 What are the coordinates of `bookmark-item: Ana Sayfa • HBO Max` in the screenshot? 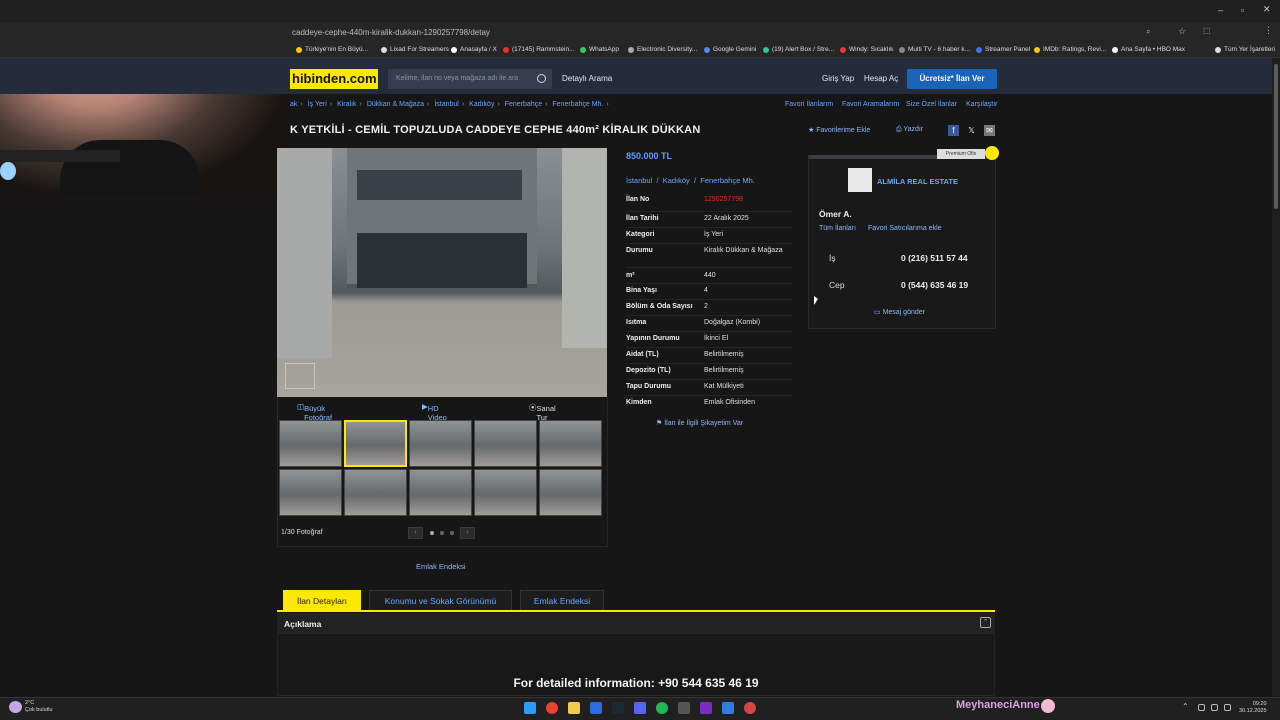 It's located at (1148, 49).